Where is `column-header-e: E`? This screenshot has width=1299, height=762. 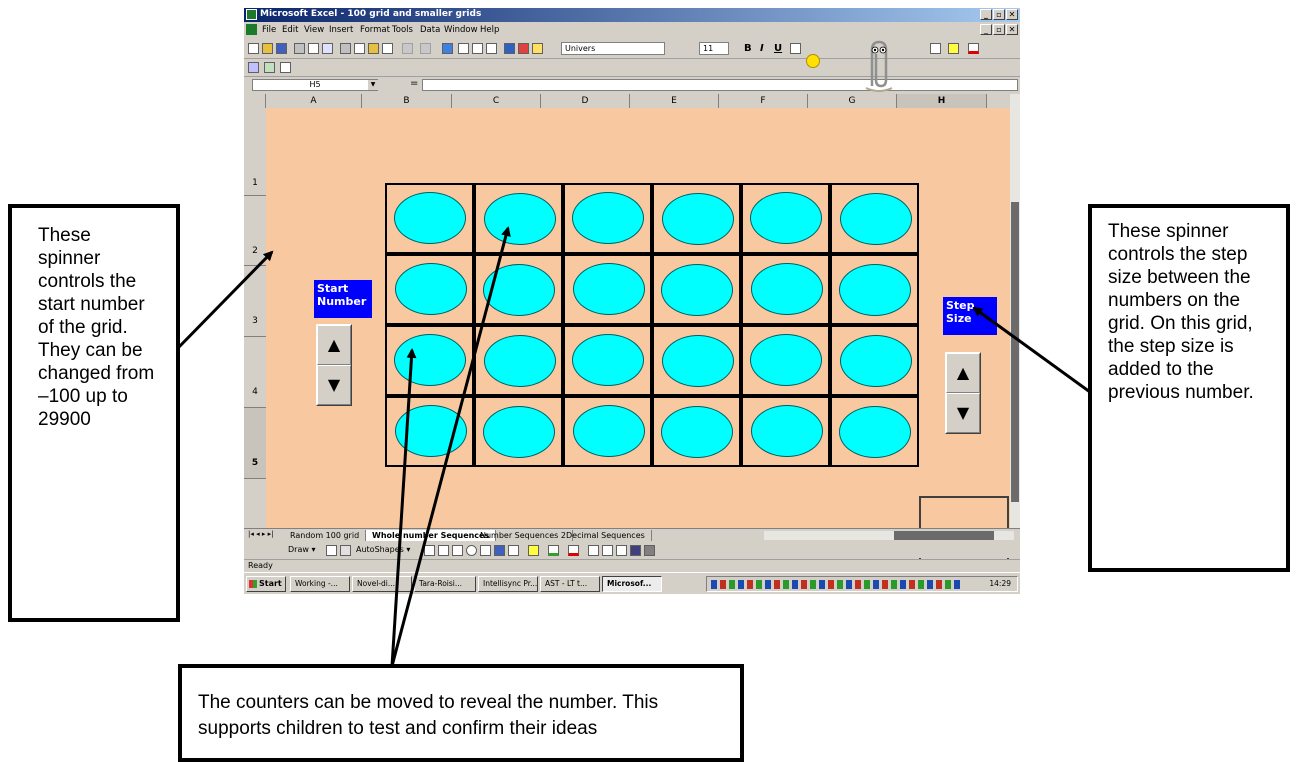
column-header-e: E is located at coordinates (674, 101).